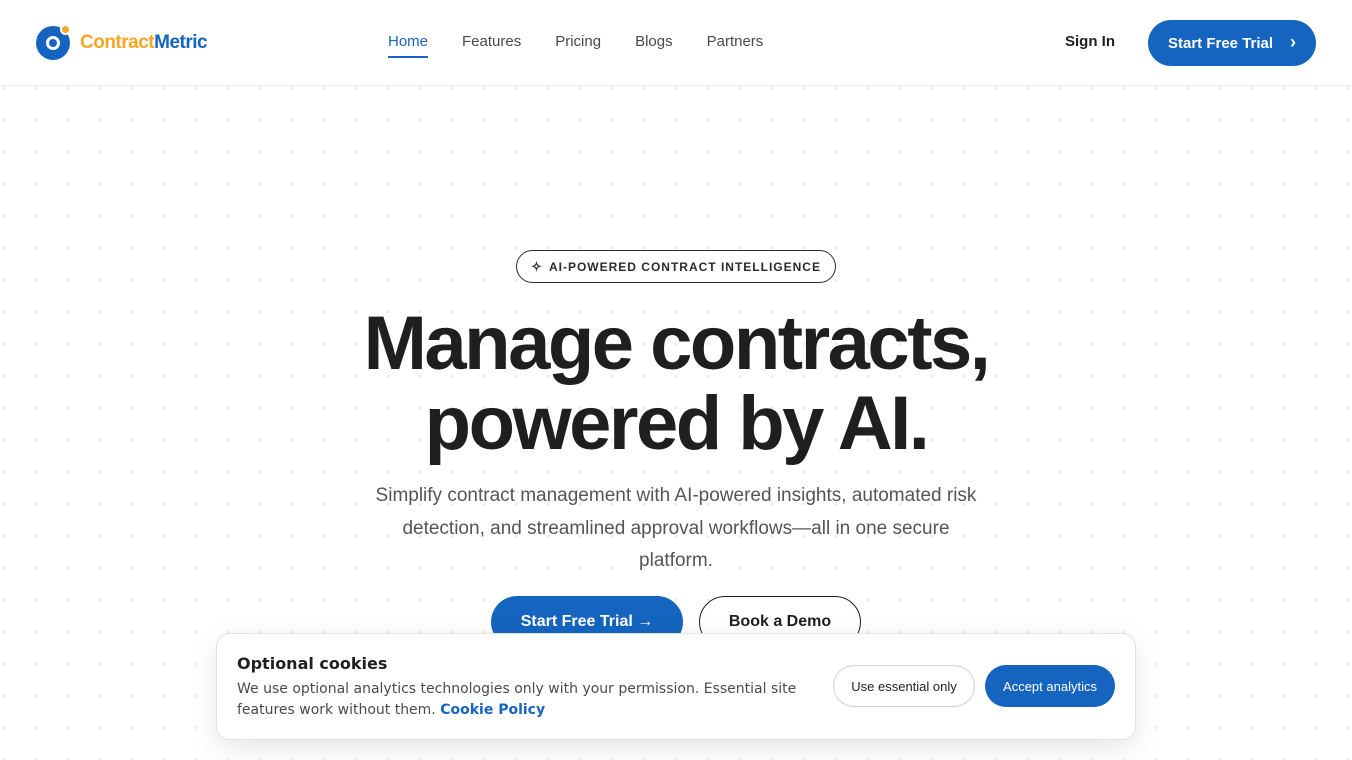 The image size is (1352, 760). Describe the element at coordinates (408, 45) in the screenshot. I see `nav-item-home: Home` at that location.